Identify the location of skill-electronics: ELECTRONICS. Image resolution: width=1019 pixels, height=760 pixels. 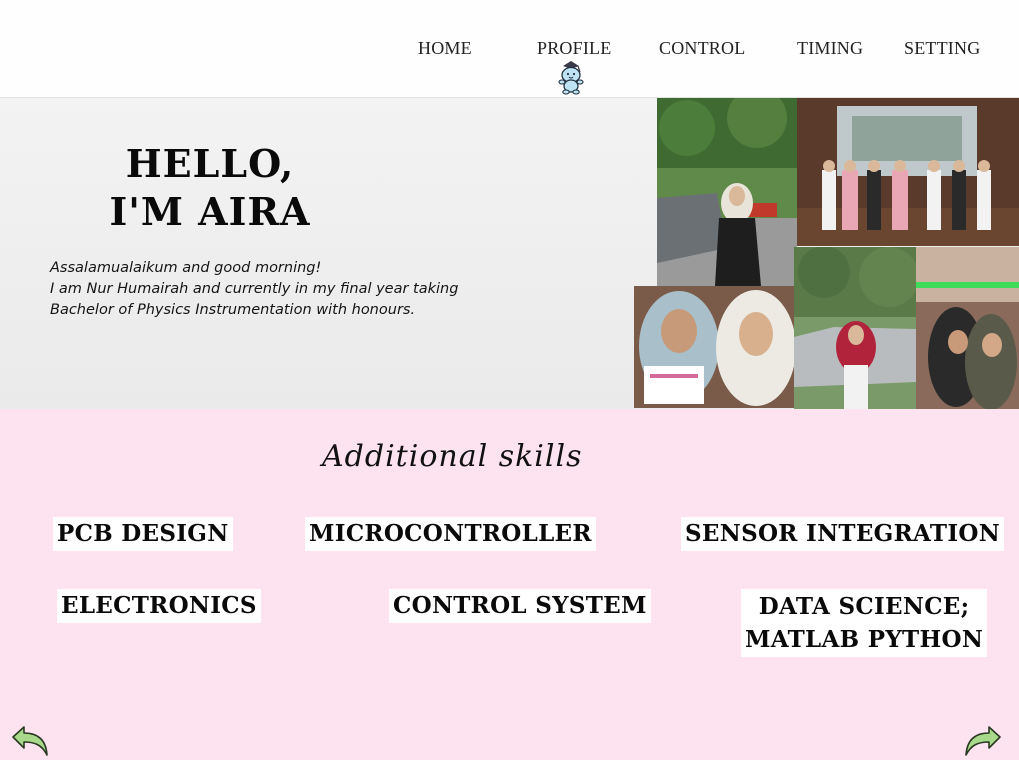
(159, 606).